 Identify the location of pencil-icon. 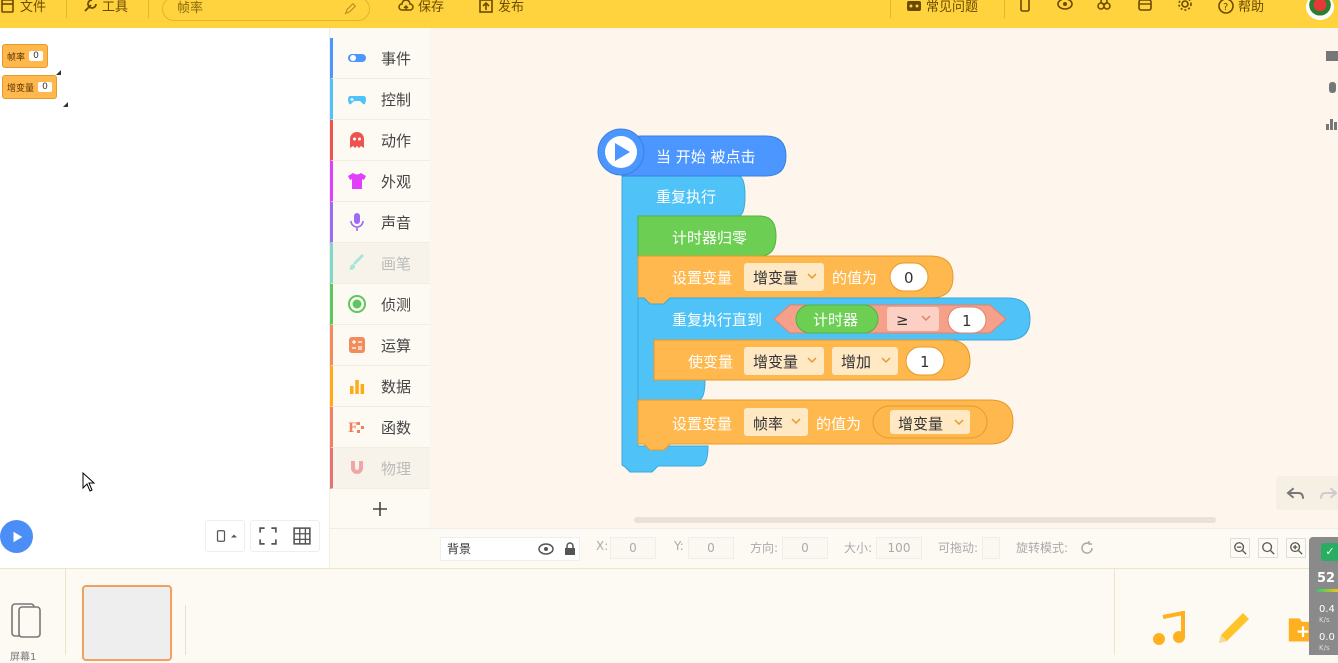
(1233, 629).